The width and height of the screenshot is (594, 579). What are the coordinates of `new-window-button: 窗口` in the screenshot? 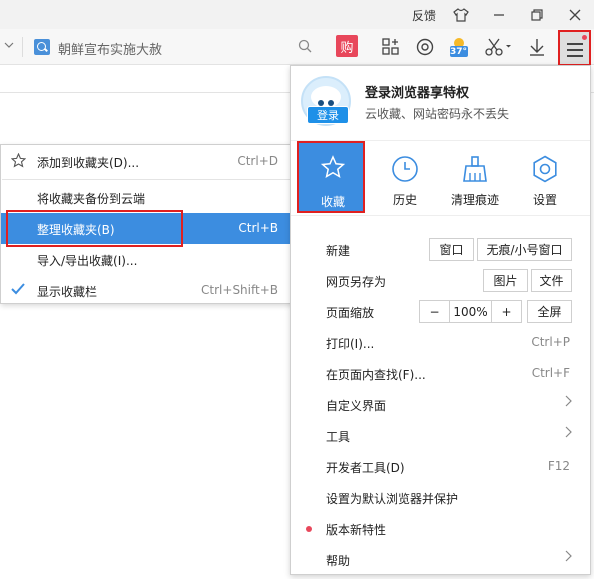 It's located at (451, 249).